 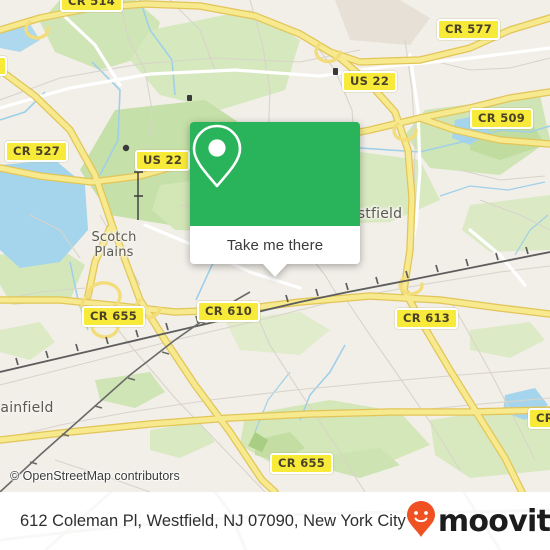 I want to click on moovit-brand: moovit, so click(x=478, y=521).